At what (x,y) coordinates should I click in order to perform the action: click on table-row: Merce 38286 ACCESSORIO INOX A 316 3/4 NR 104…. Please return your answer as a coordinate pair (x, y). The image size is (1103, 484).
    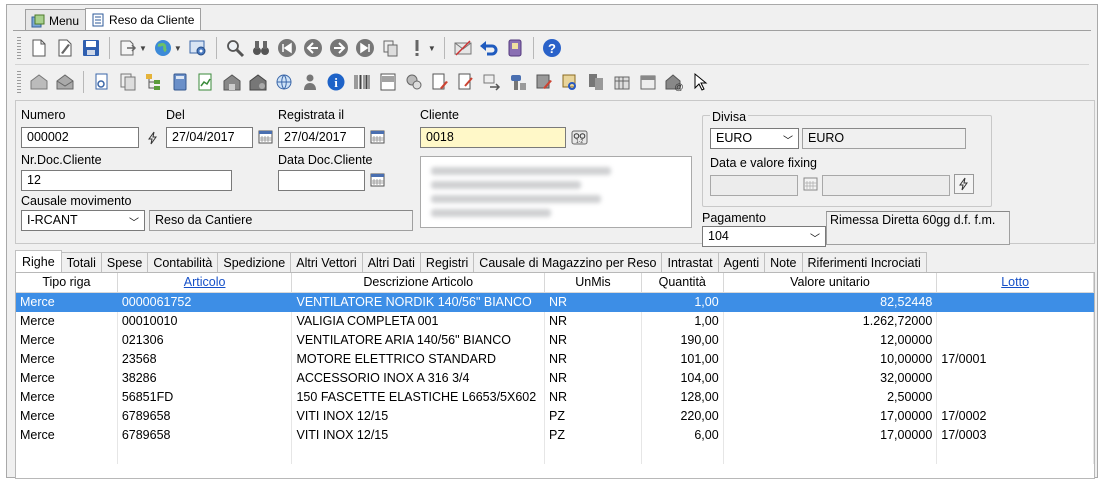
    Looking at the image, I should click on (555, 378).